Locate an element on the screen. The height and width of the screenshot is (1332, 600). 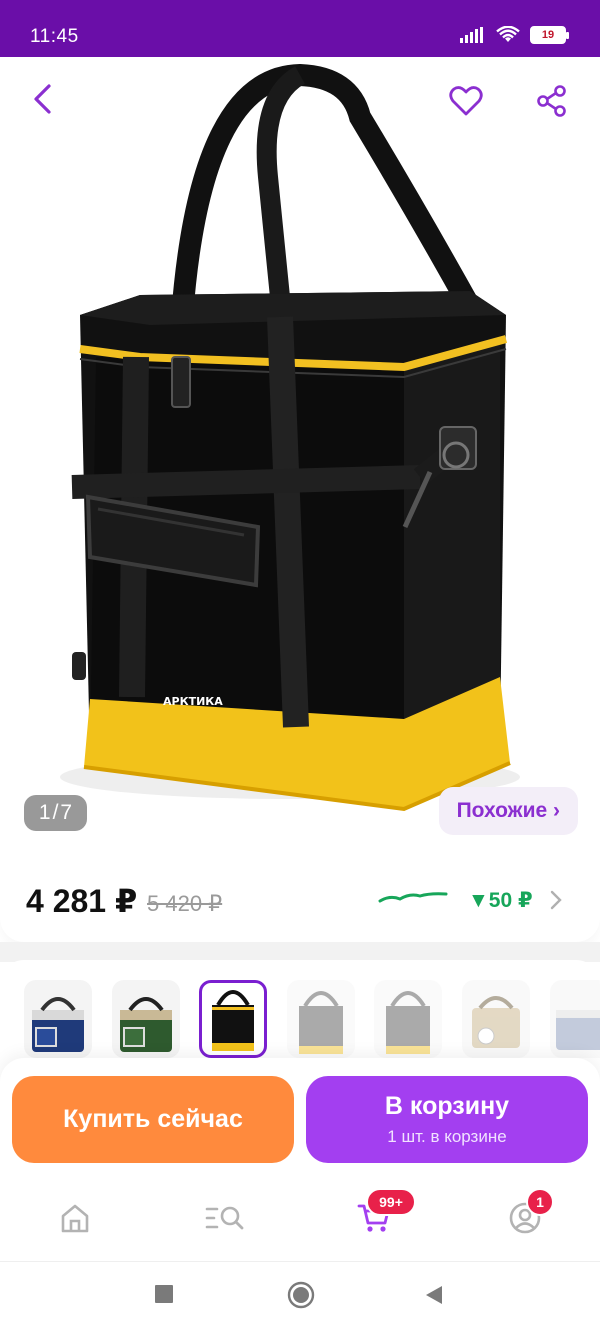
back-system-button is located at coordinates (434, 1295).